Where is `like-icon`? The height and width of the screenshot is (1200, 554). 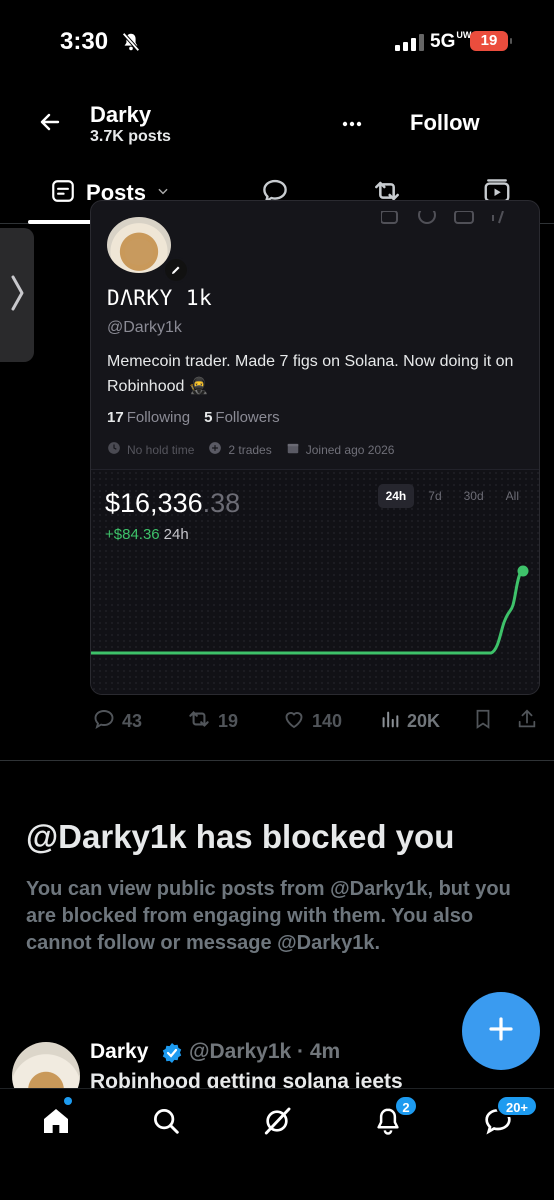 like-icon is located at coordinates (294, 721).